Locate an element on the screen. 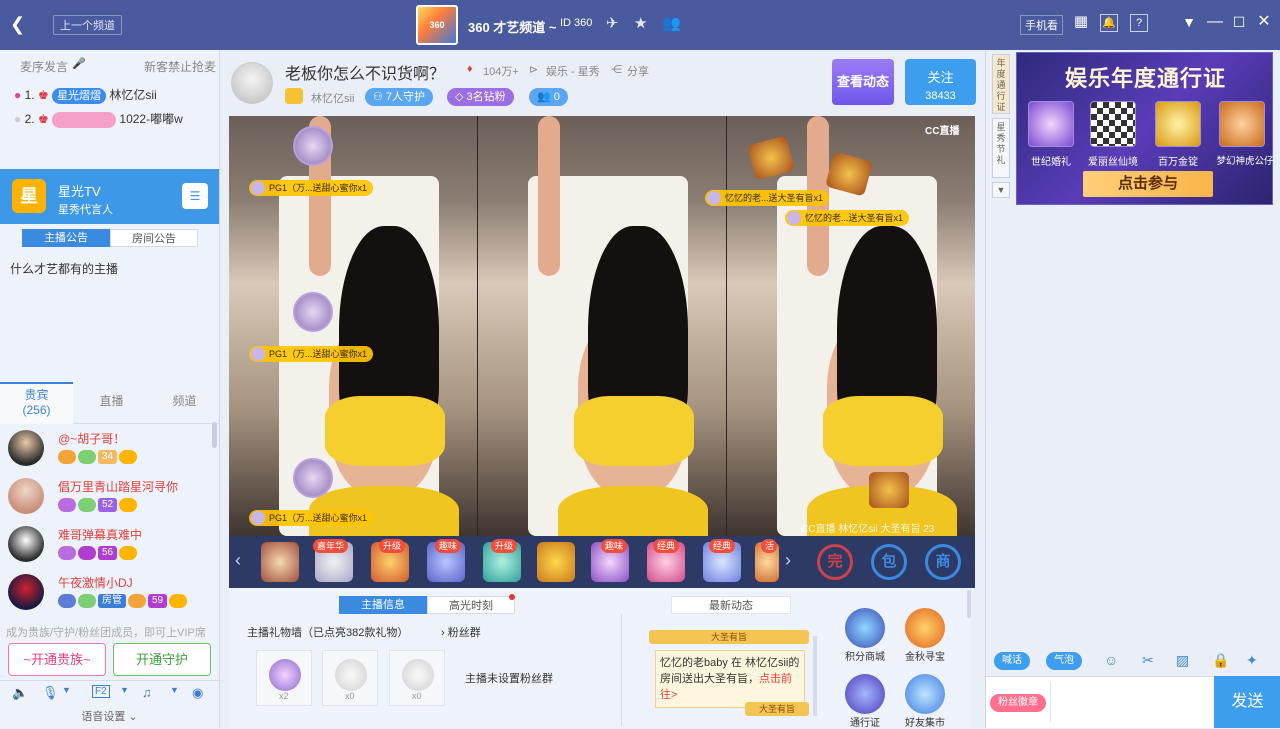  follow-button: 关注 38433 is located at coordinates (940, 82).